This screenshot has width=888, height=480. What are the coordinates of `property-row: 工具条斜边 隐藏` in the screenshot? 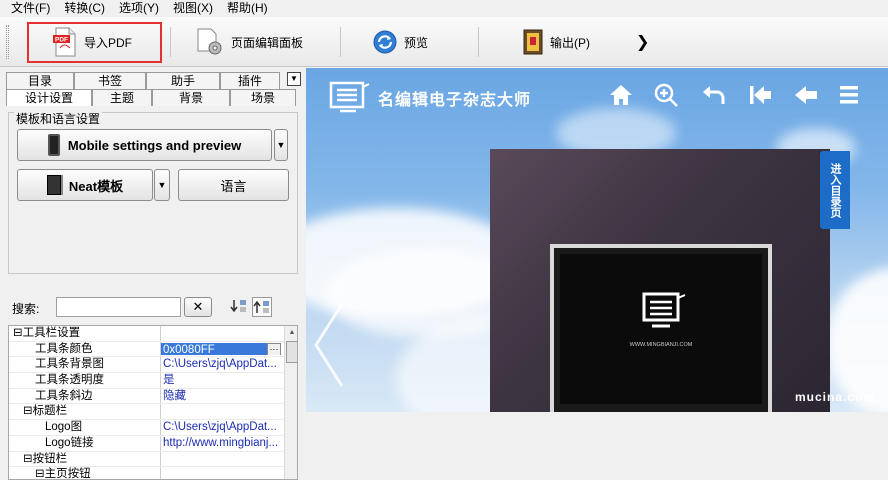 It's located at (153, 396).